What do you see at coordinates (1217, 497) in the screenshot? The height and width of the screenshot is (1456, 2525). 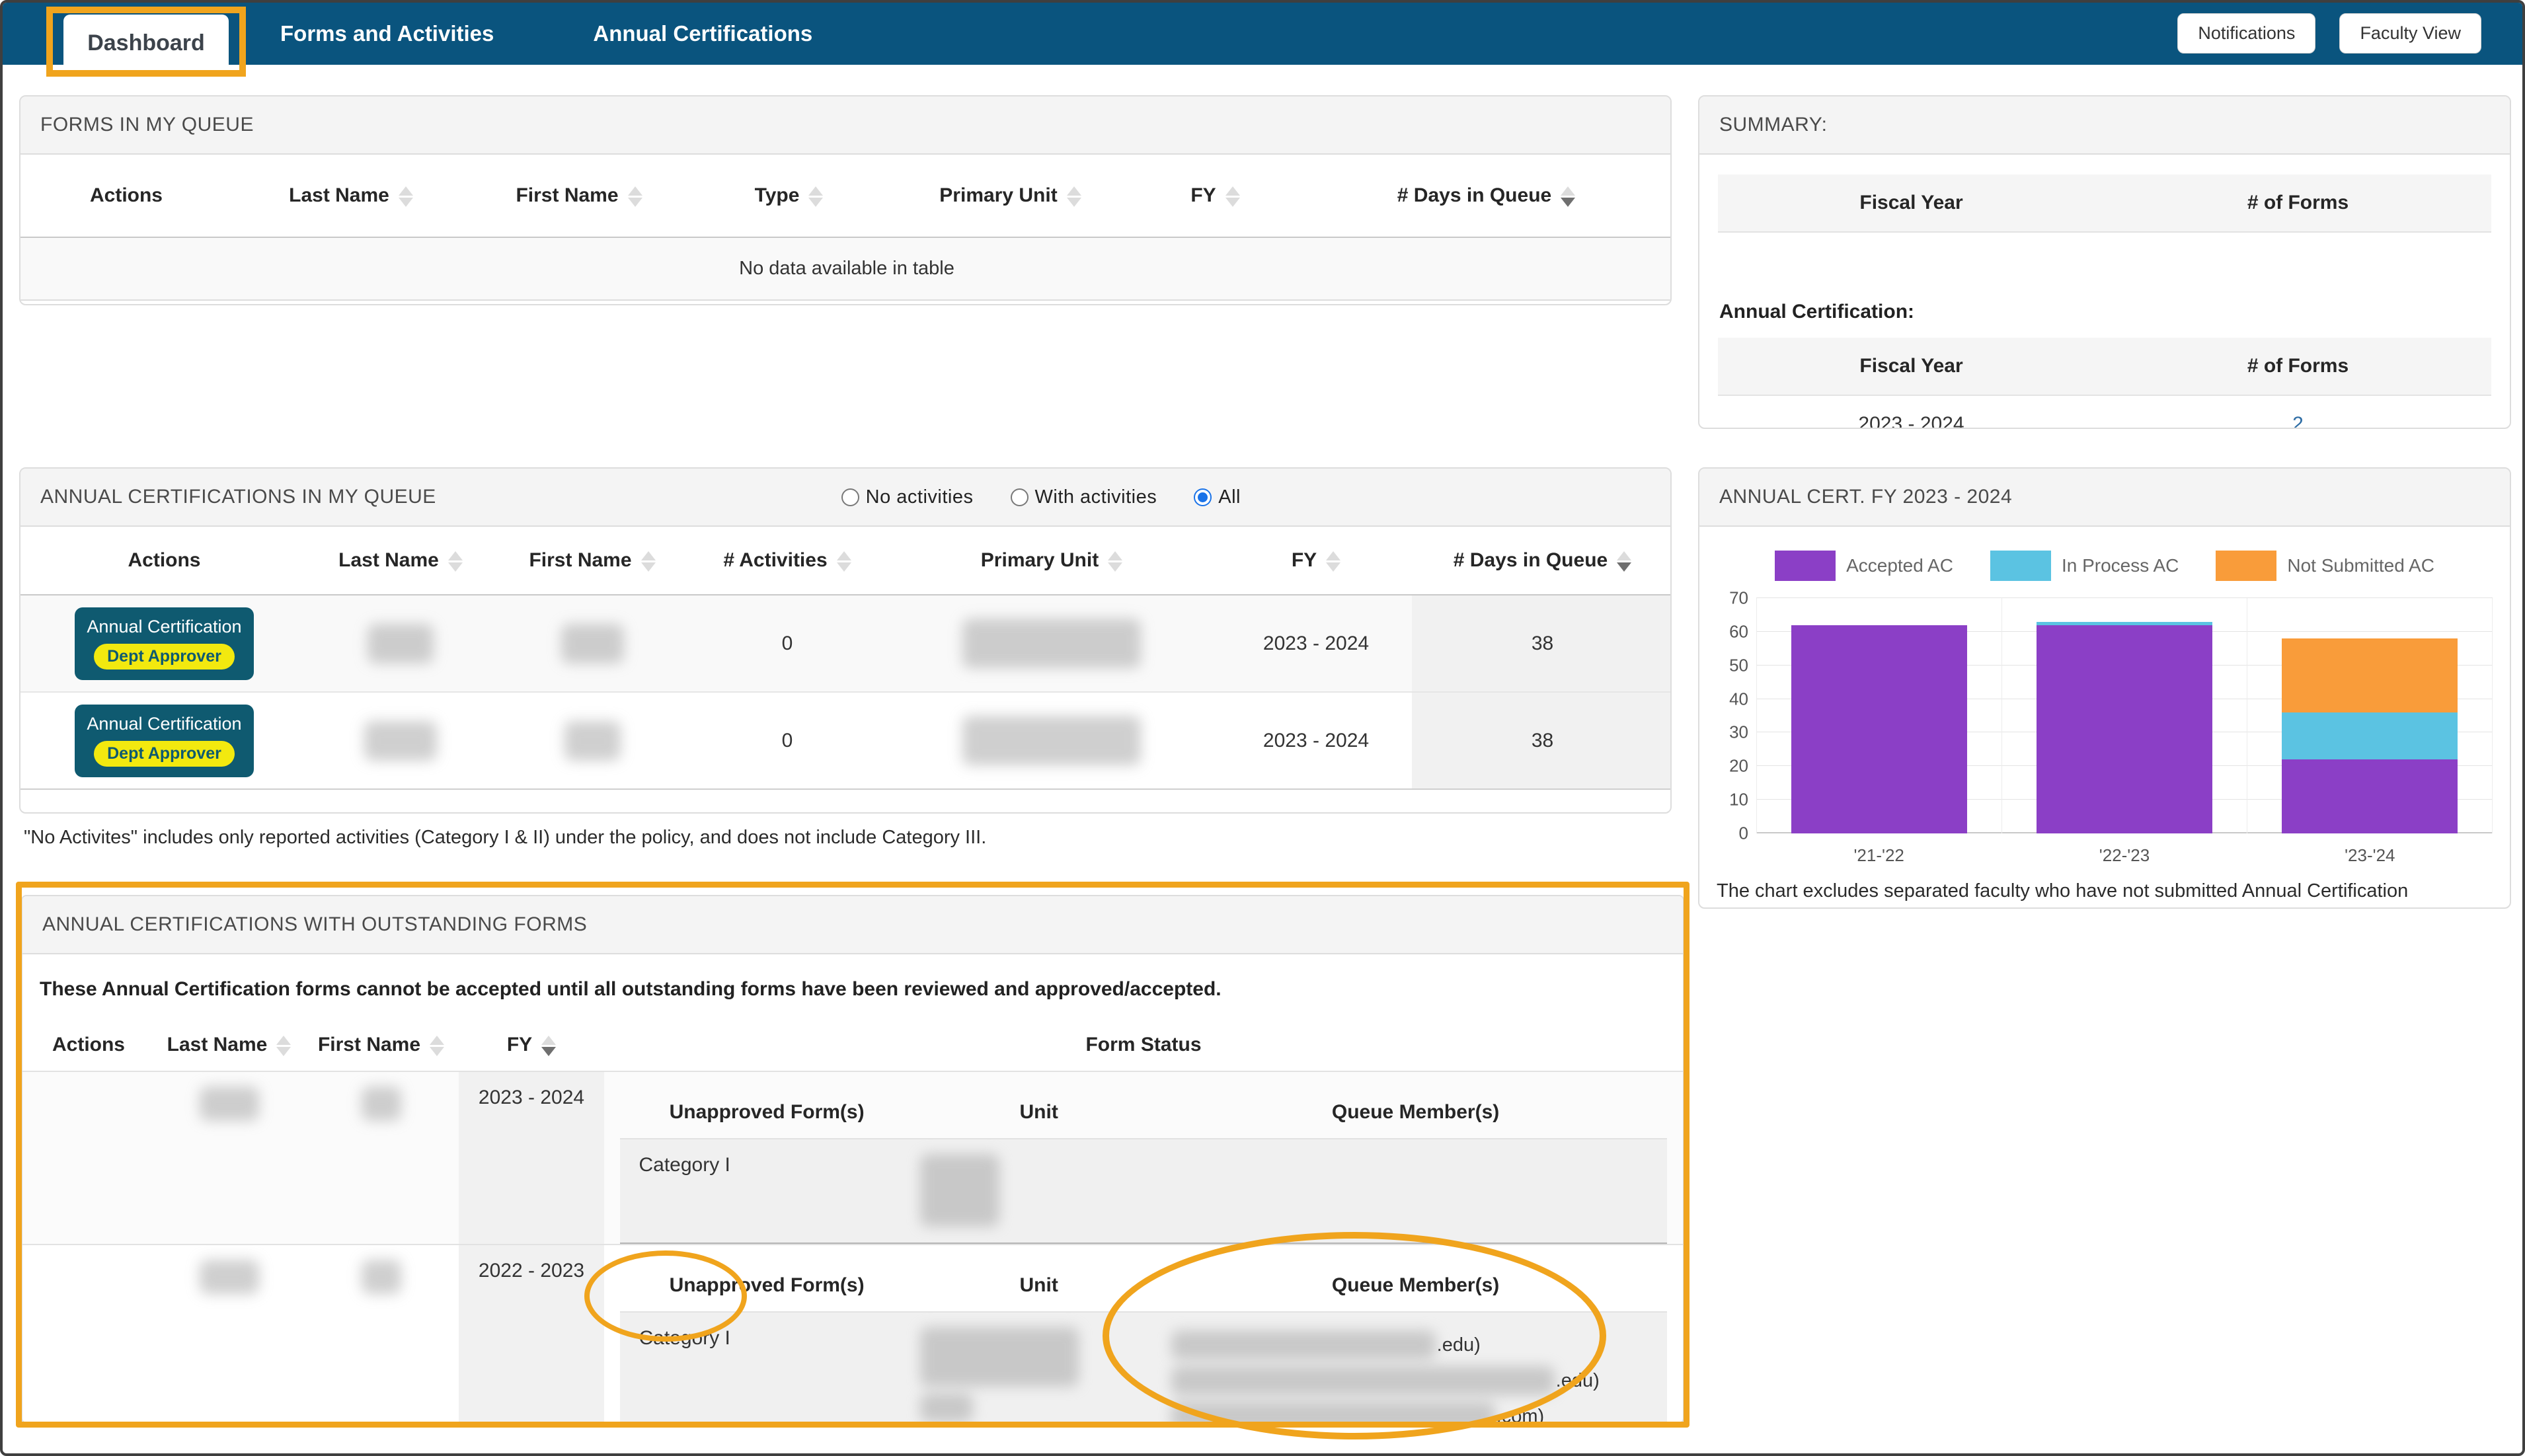 I see `radio-all: All` at bounding box center [1217, 497].